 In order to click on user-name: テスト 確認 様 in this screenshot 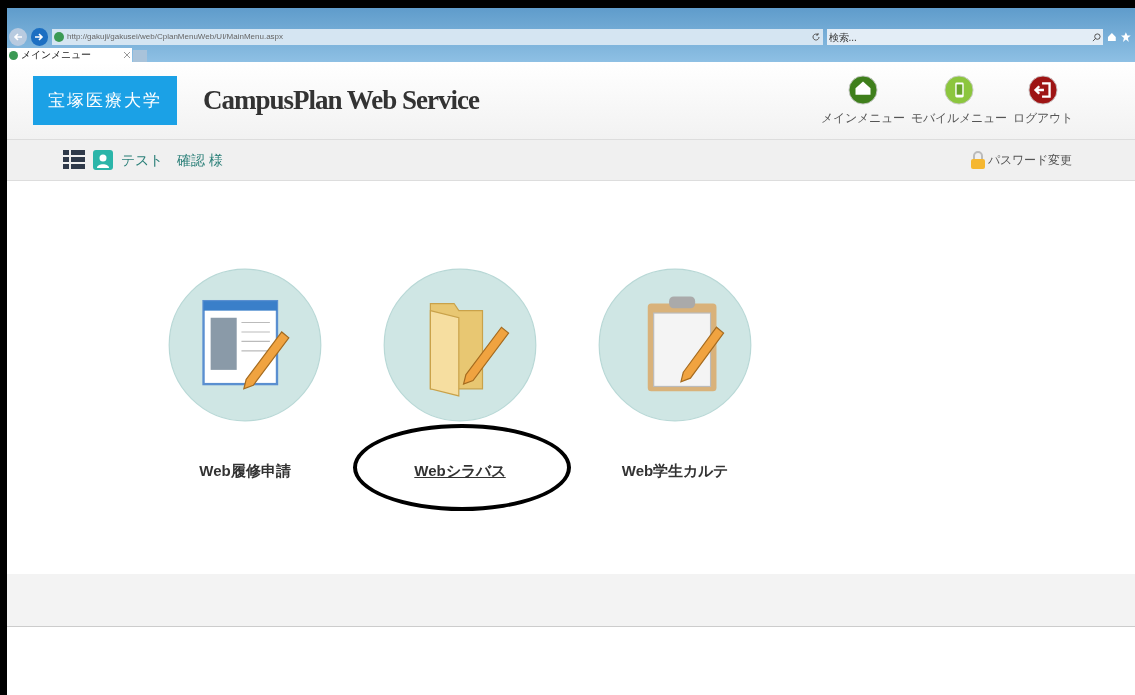, I will do `click(172, 160)`.